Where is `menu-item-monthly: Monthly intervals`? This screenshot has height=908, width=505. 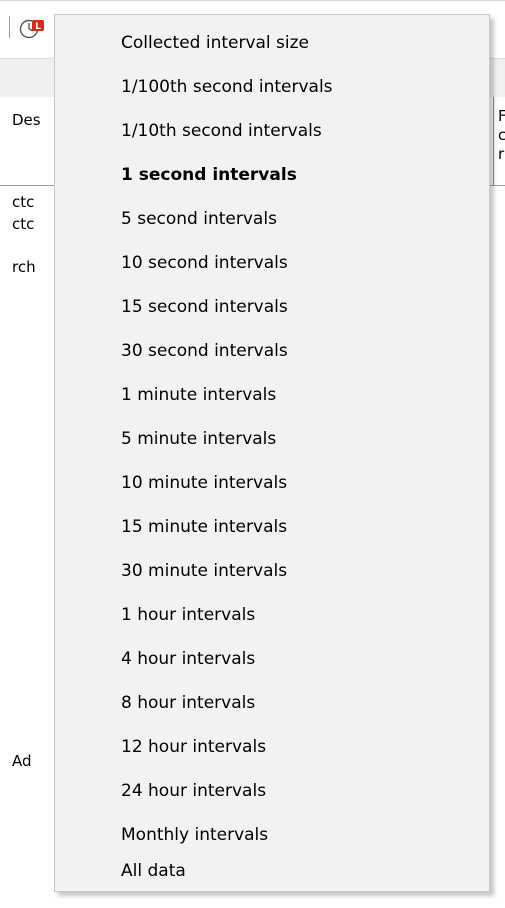
menu-item-monthly: Monthly intervals is located at coordinates (272, 835).